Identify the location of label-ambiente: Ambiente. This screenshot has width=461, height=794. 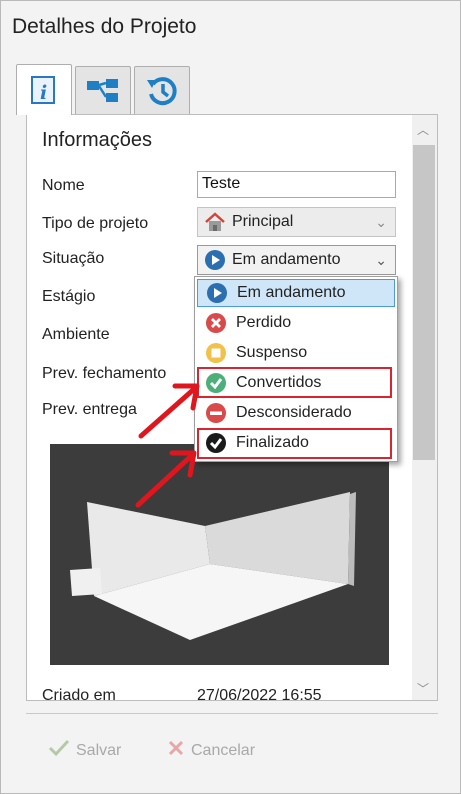
(76, 334).